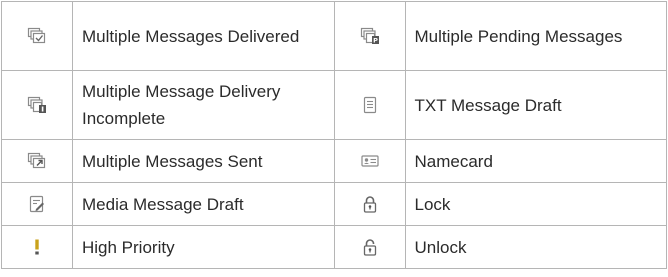 This screenshot has height=277, width=668. What do you see at coordinates (535, 36) in the screenshot?
I see `icon-label: Multiple Pending Messages` at bounding box center [535, 36].